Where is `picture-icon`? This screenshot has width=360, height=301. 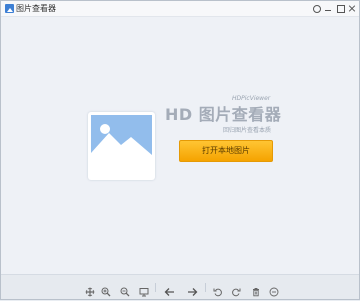 picture-icon is located at coordinates (9, 8).